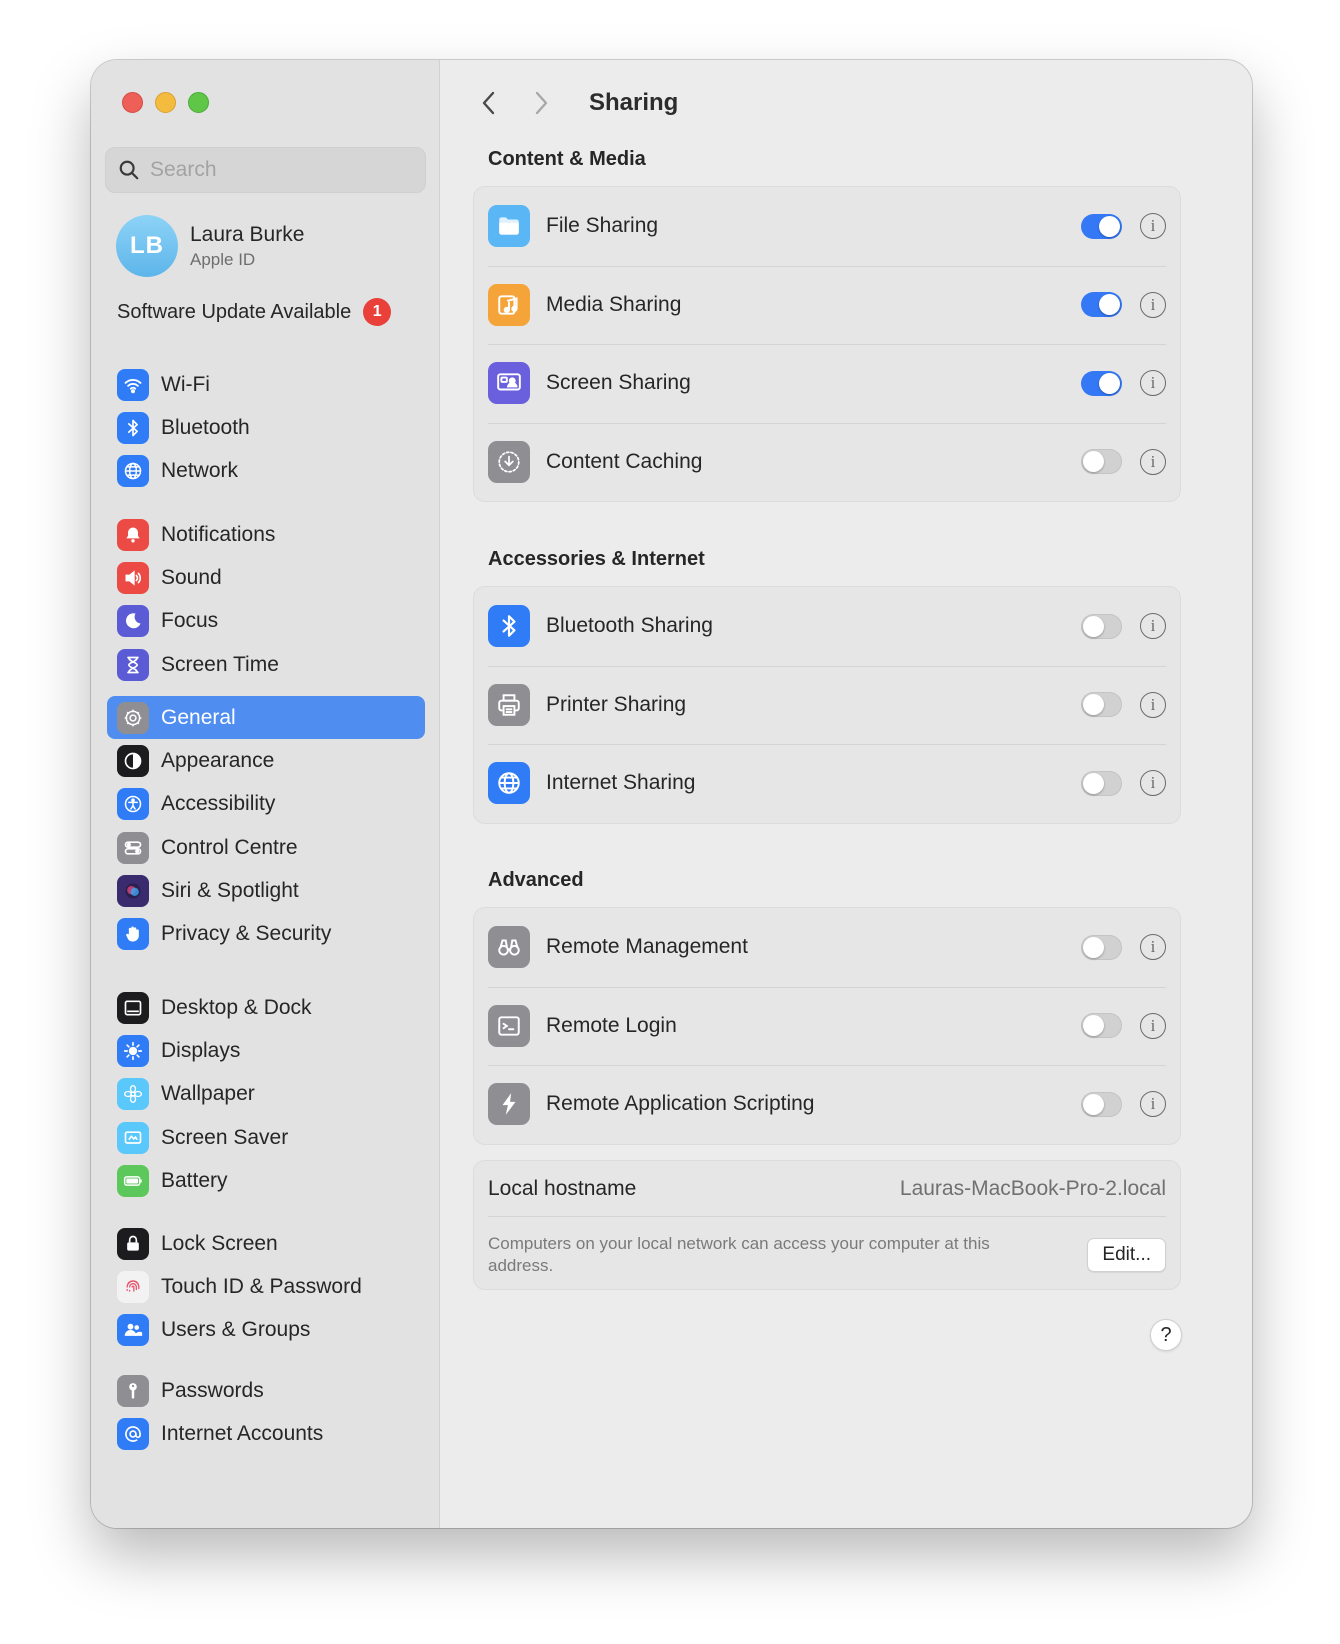 Image resolution: width=1340 pixels, height=1644 pixels. What do you see at coordinates (133, 1390) in the screenshot?
I see `key-icon` at bounding box center [133, 1390].